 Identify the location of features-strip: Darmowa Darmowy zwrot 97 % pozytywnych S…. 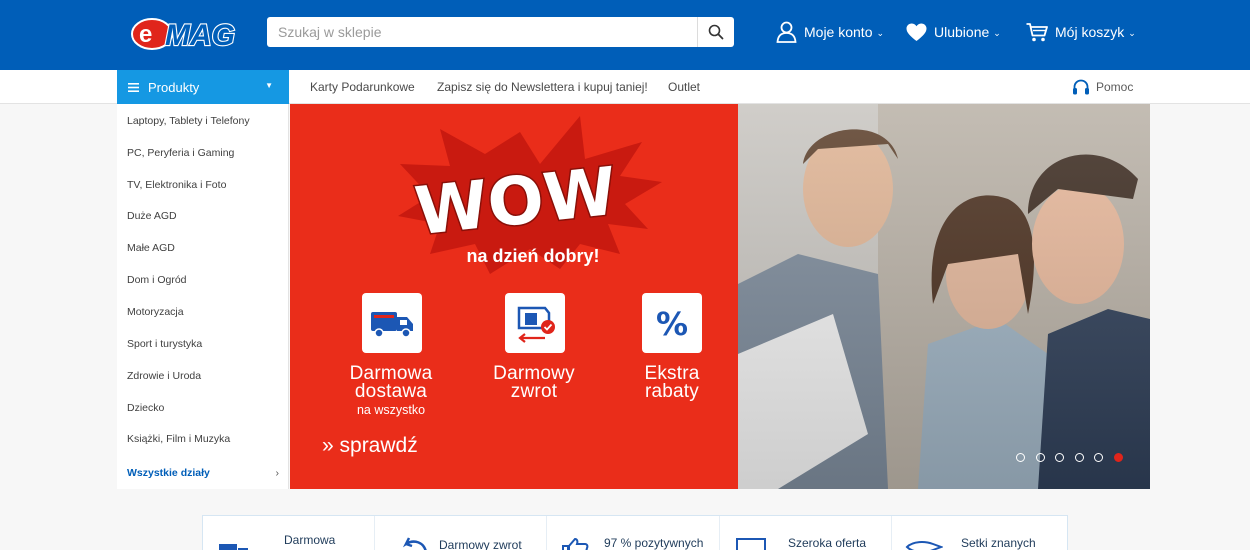
(635, 532).